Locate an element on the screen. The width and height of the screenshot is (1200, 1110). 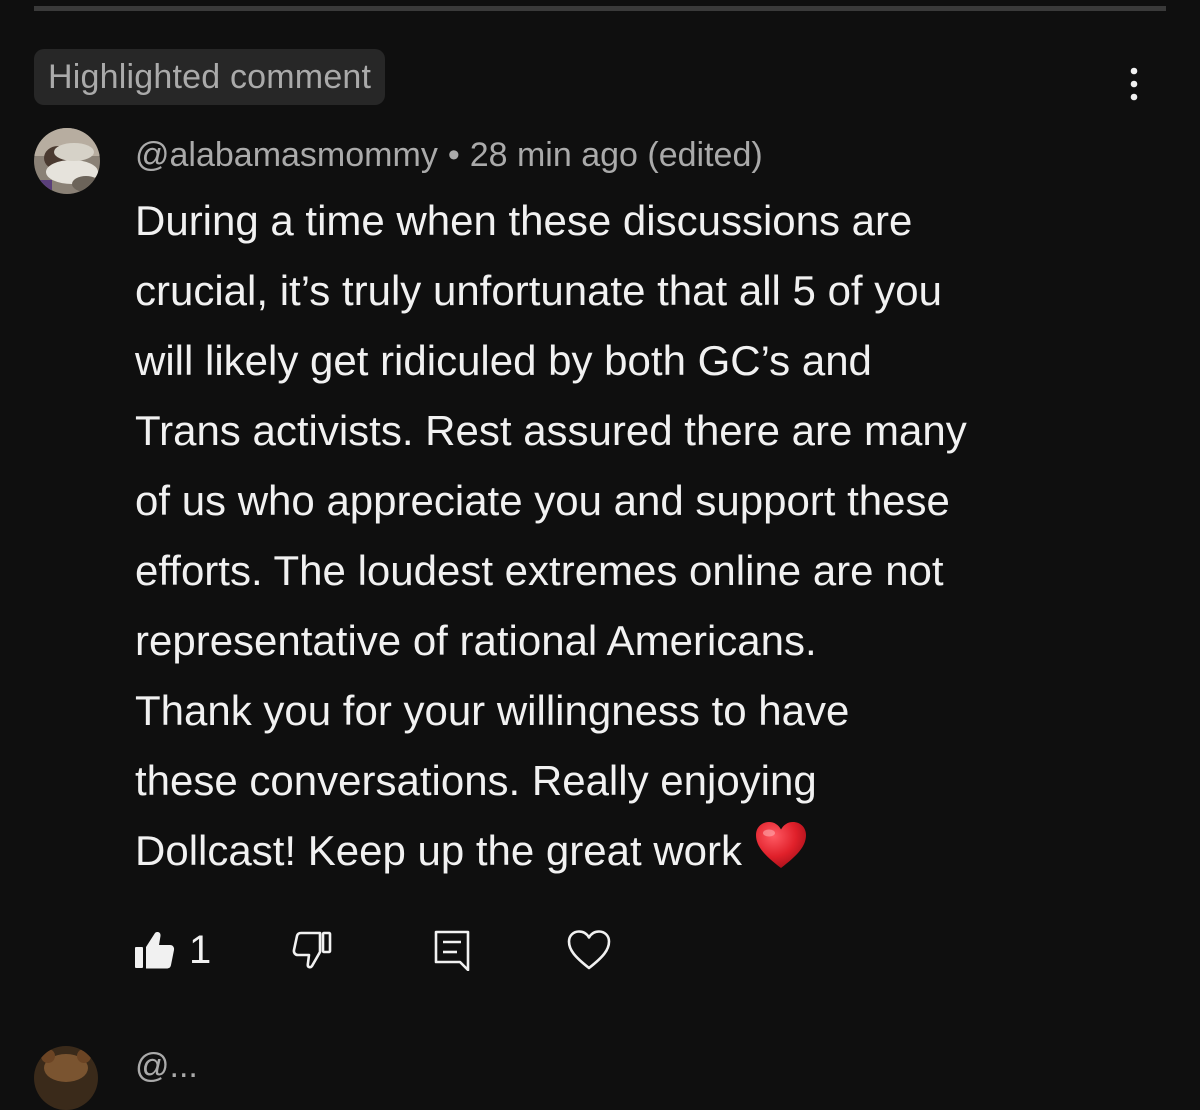
heart-outline-icon is located at coordinates (589, 950).